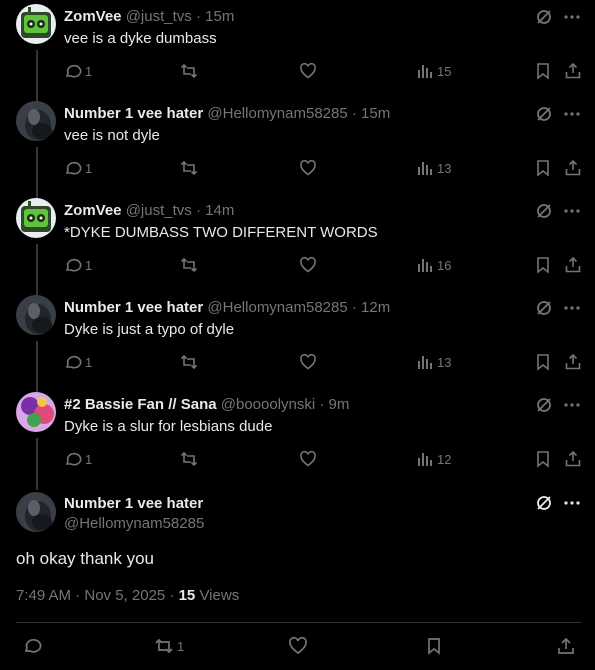 The height and width of the screenshot is (670, 595). I want to click on post-time: 12m, so click(375, 307).